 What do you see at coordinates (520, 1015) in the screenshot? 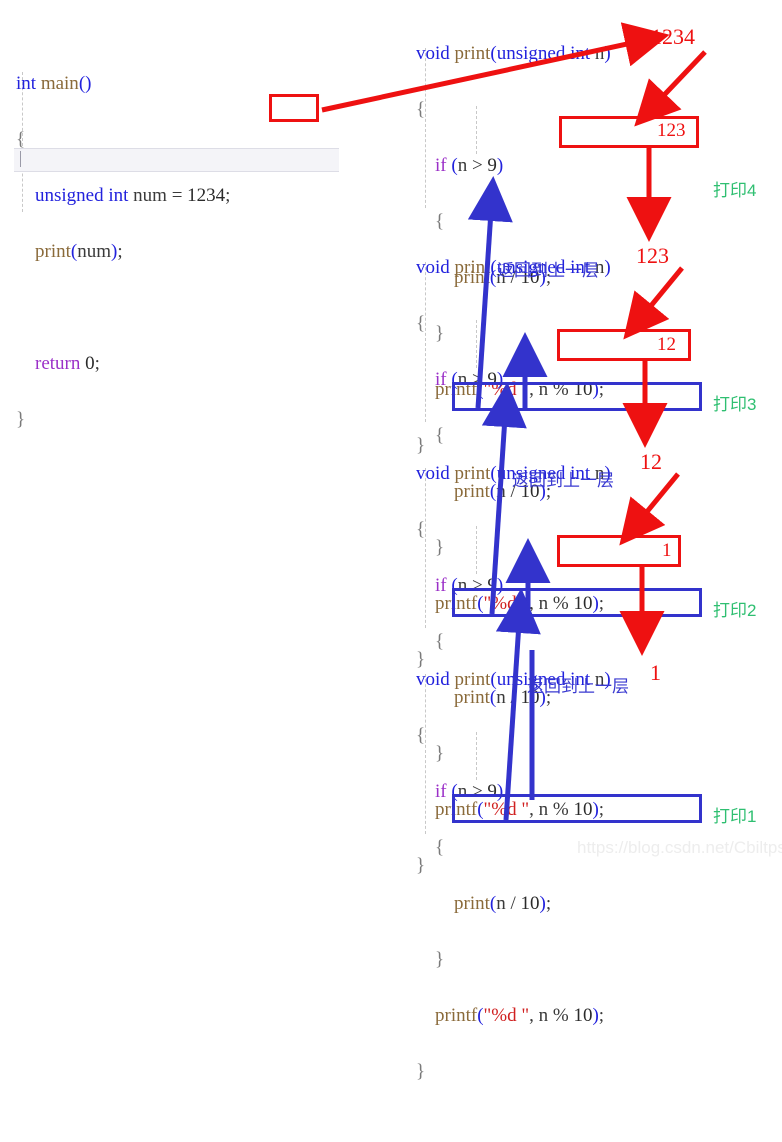
I see `frame-4-printf: printf("%d ", n % 10);` at bounding box center [520, 1015].